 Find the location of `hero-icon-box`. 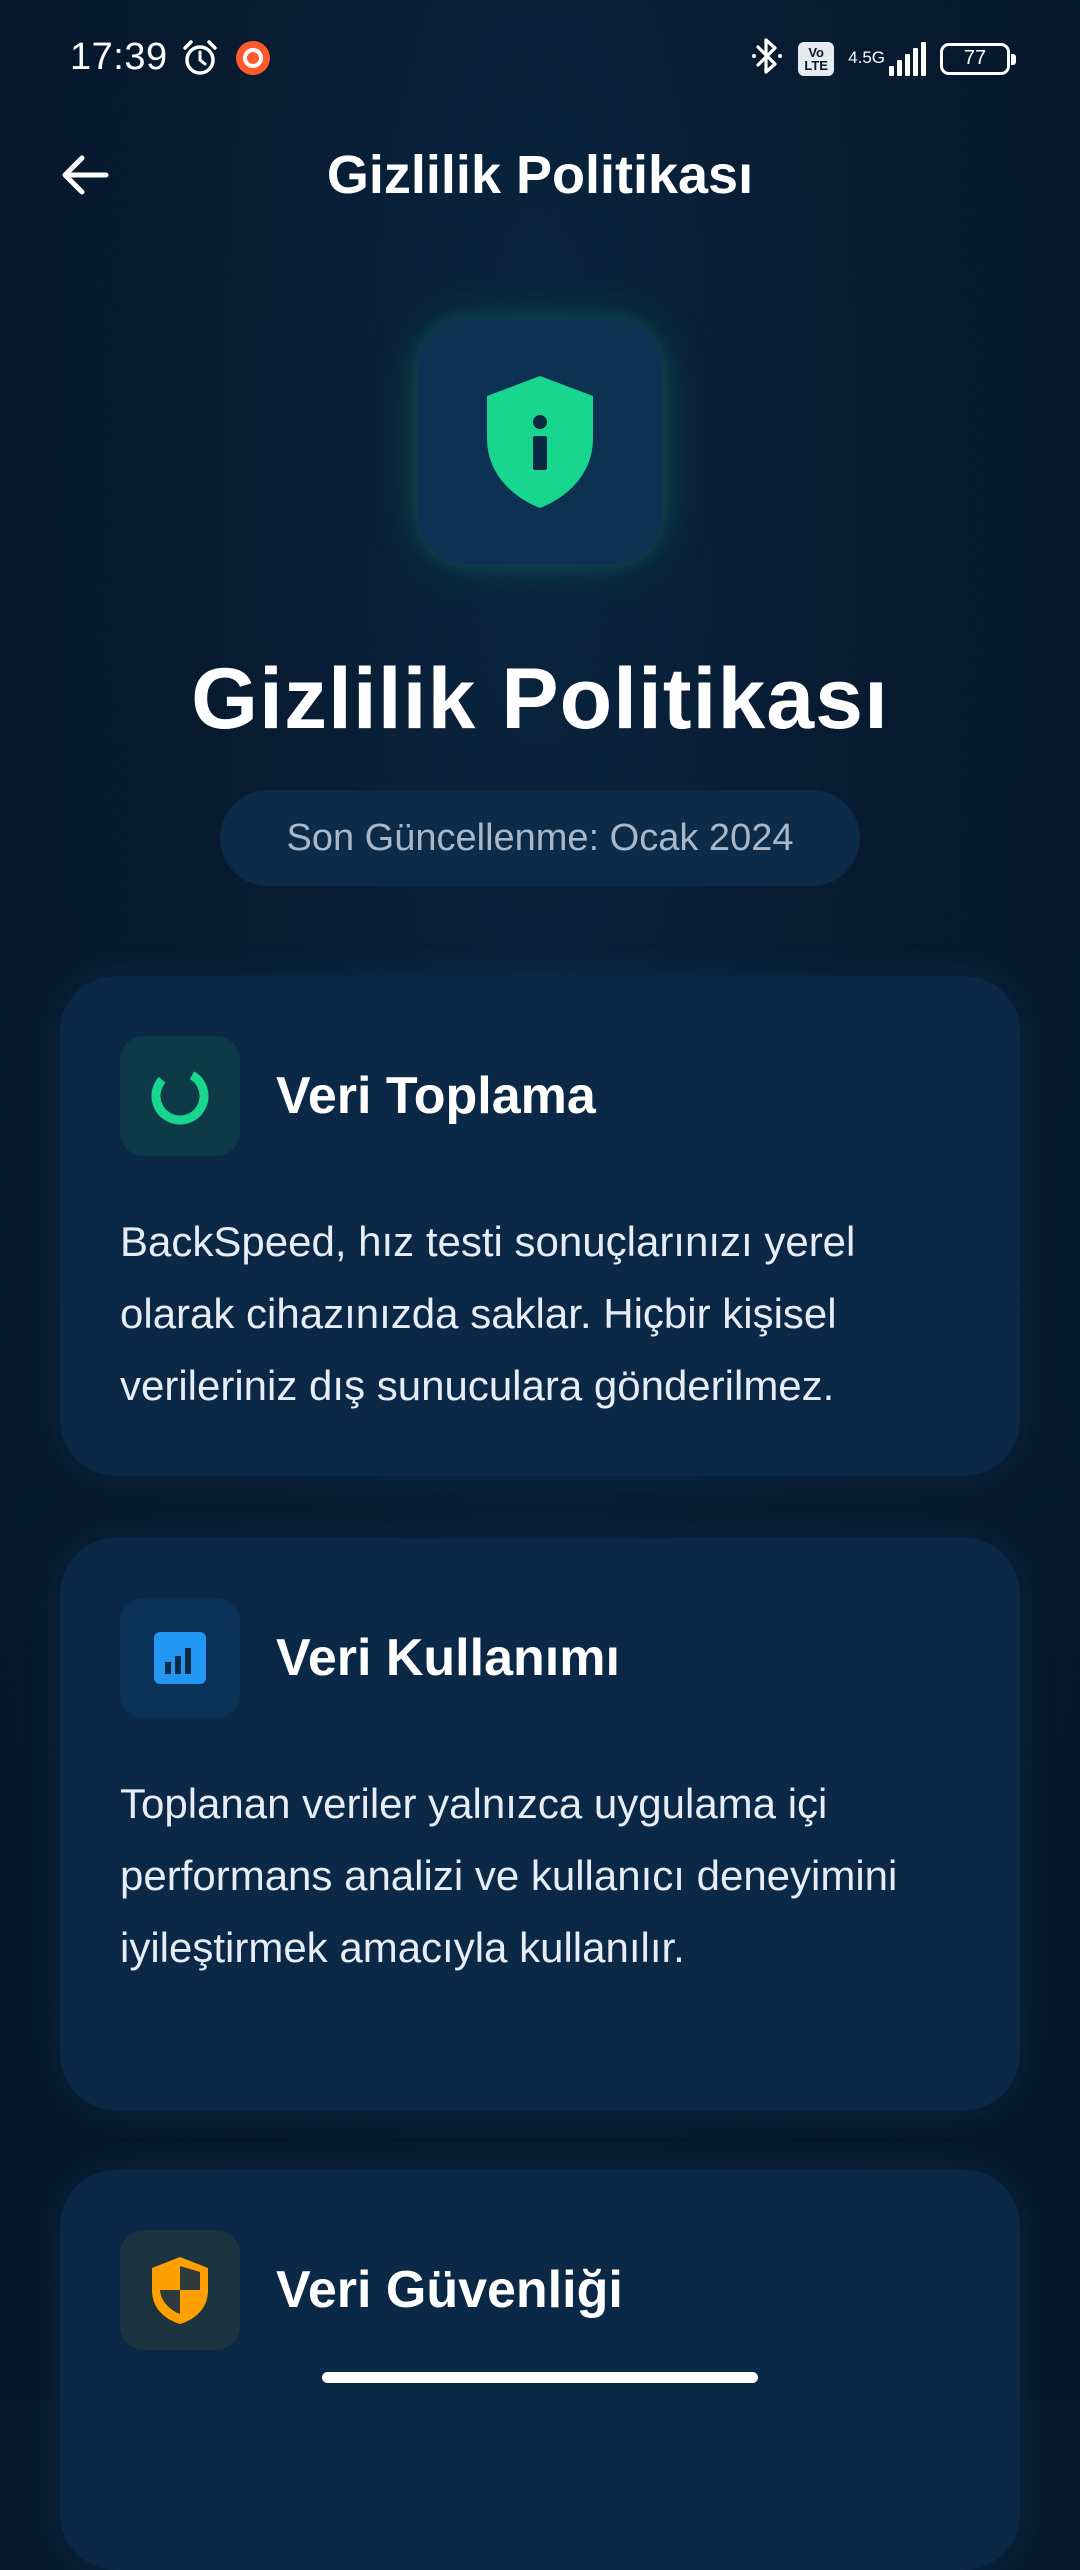

hero-icon-box is located at coordinates (540, 442).